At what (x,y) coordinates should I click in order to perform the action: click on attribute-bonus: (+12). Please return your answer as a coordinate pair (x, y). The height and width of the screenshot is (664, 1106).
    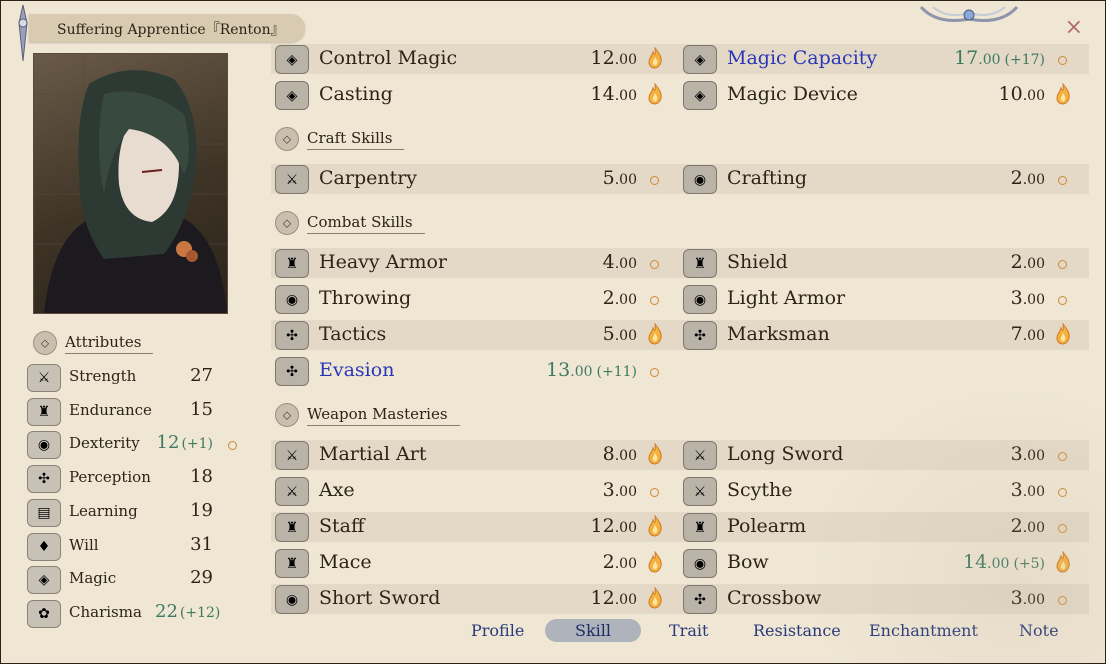
    Looking at the image, I should click on (200, 612).